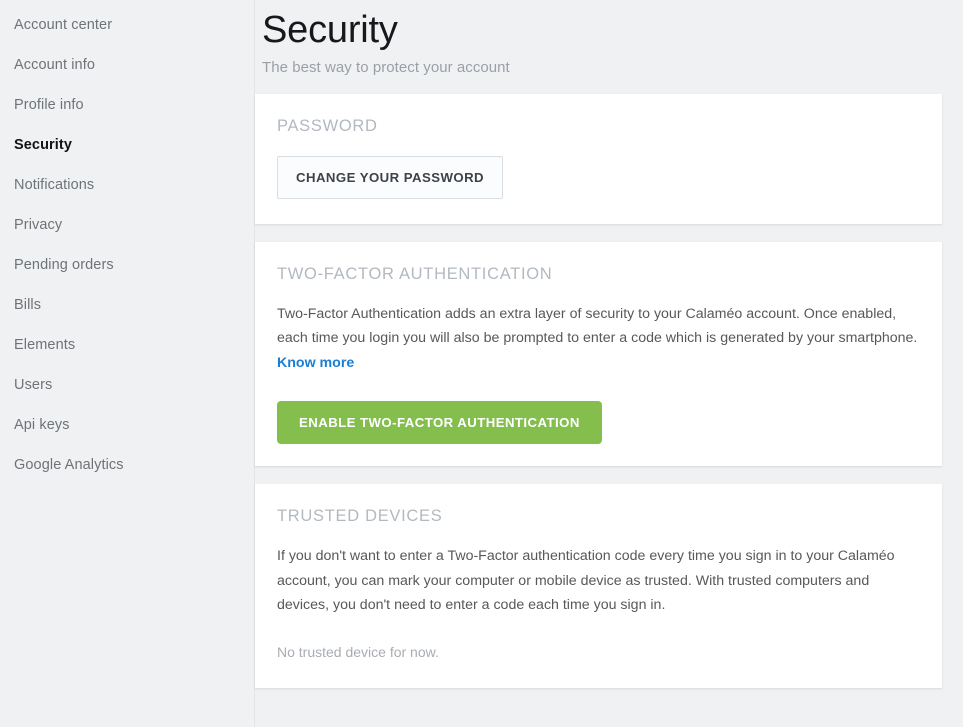  I want to click on sidebar-item-security: Security, so click(127, 145).